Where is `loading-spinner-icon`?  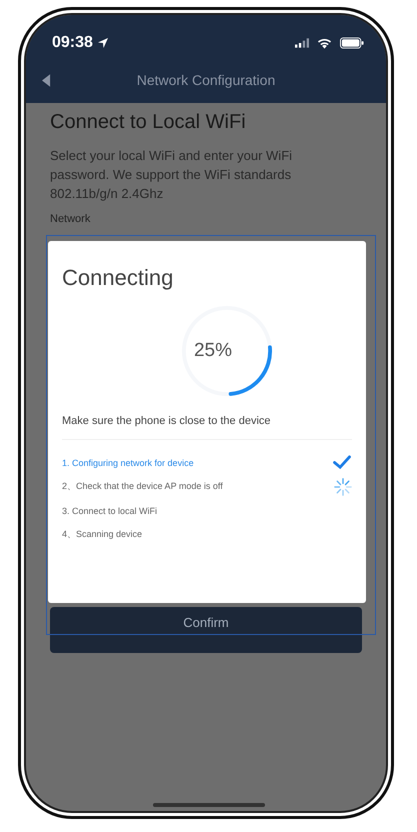 loading-spinner-icon is located at coordinates (343, 487).